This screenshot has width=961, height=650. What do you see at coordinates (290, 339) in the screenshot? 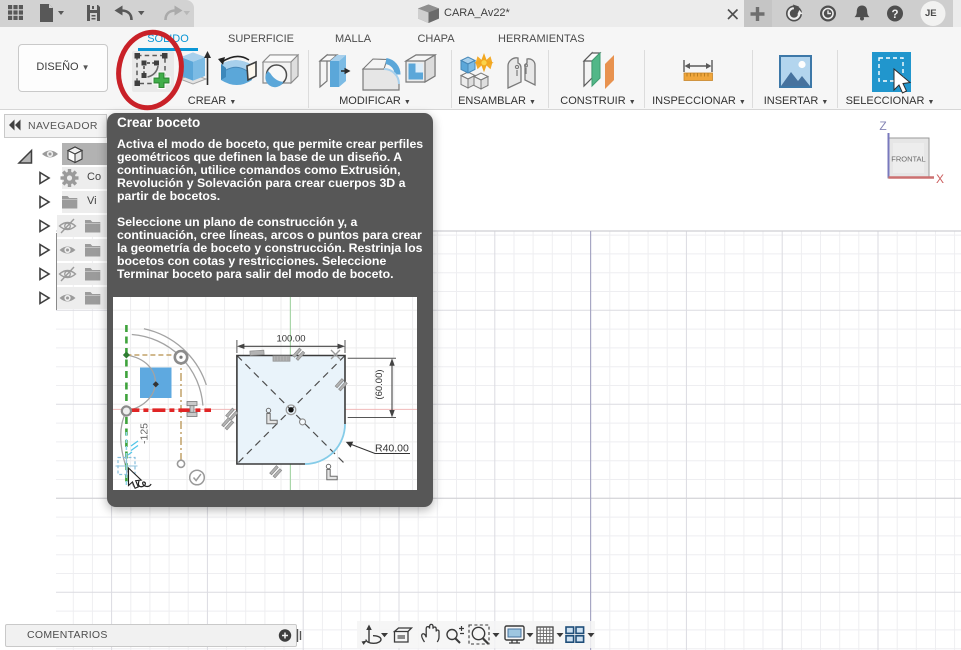
I see `svg-text: 100.00` at bounding box center [290, 339].